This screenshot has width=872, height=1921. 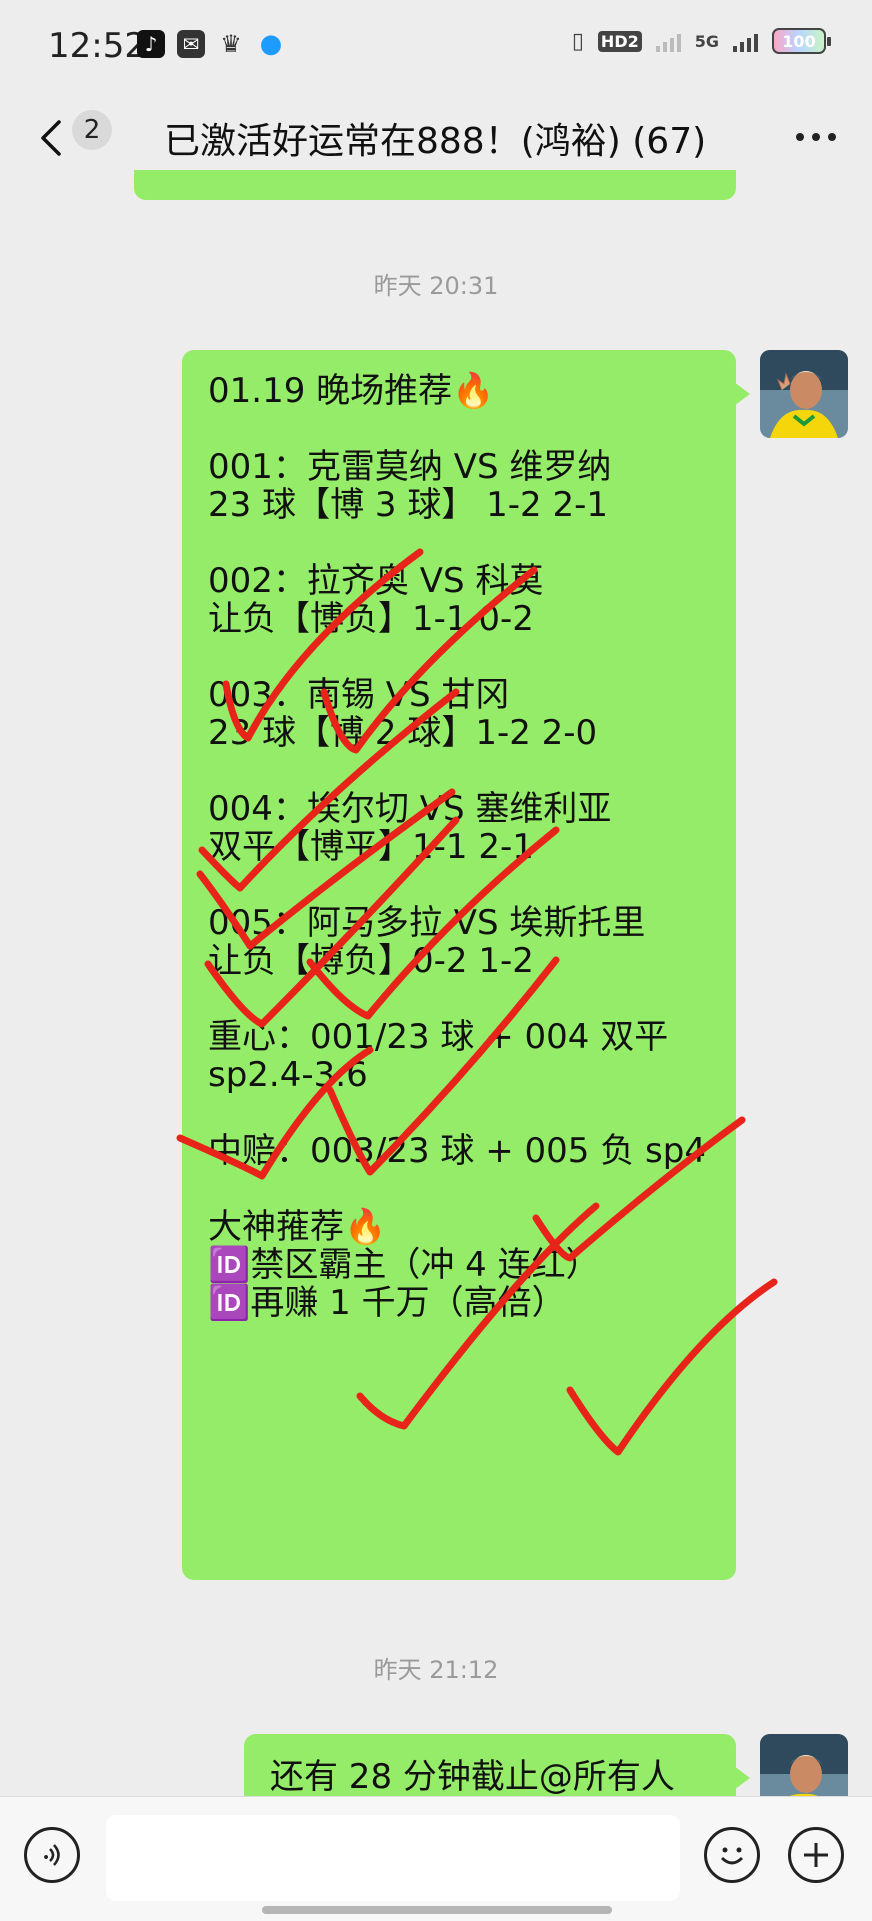 I want to click on chevron-left-icon, so click(x=51, y=138).